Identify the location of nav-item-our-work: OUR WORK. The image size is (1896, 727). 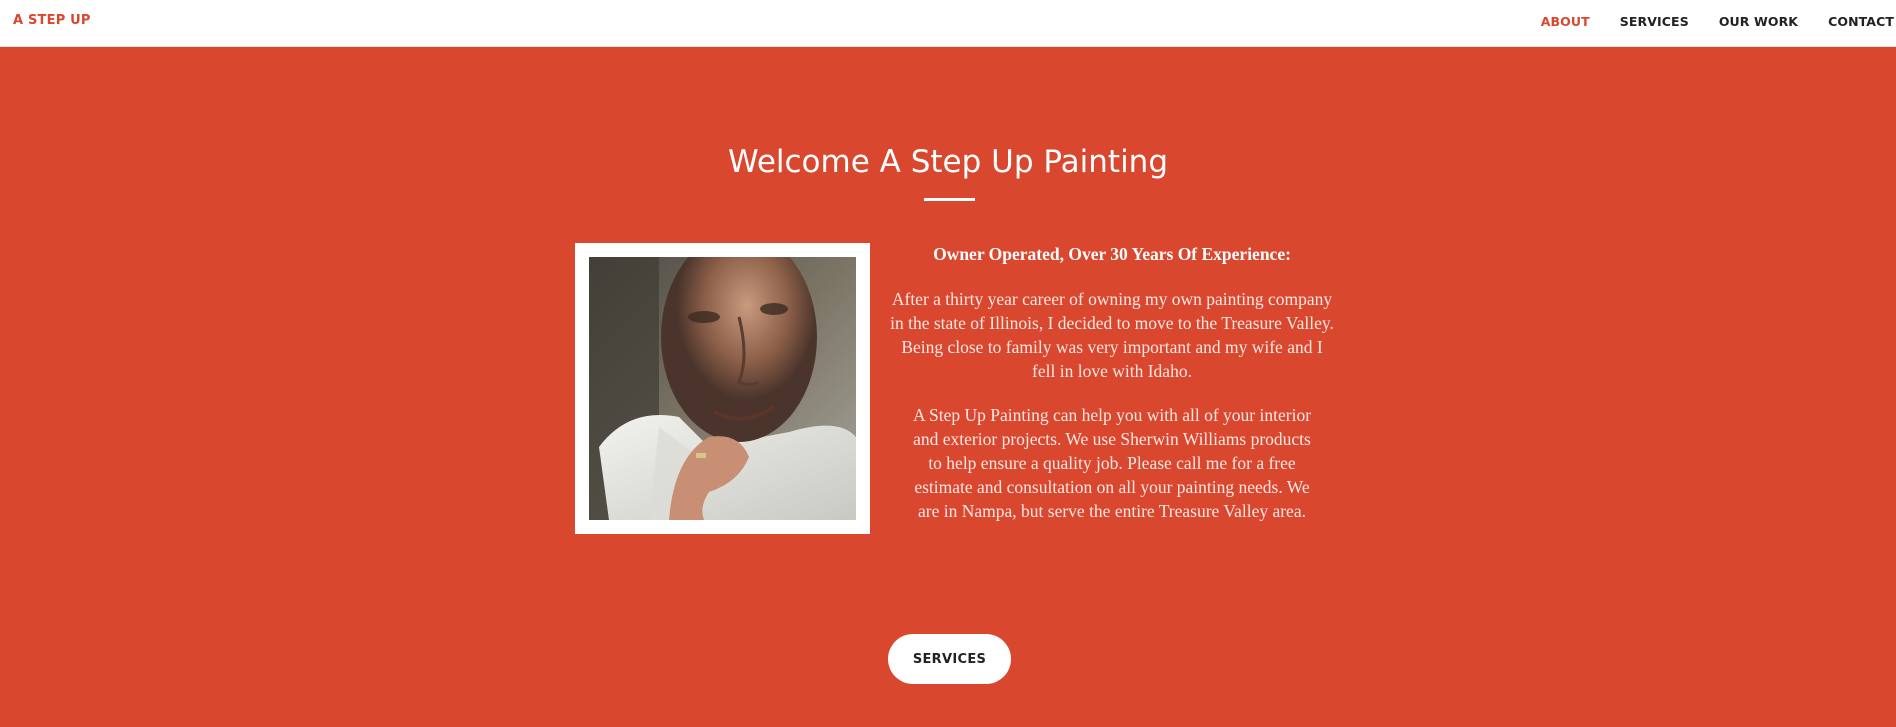
(1758, 21).